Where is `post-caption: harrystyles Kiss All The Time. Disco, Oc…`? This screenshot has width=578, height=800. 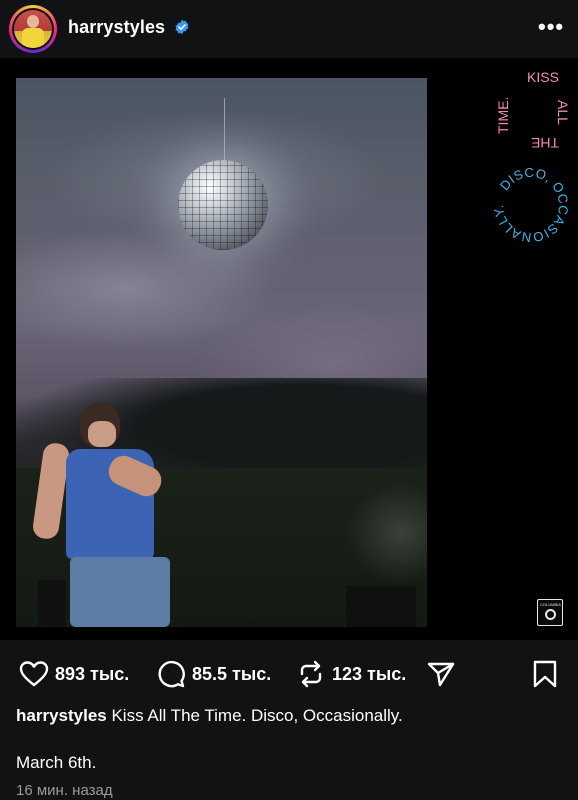 post-caption: harrystyles Kiss All The Time. Disco, Oc… is located at coordinates (209, 716).